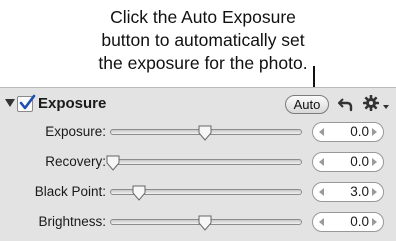  Describe the element at coordinates (72, 103) in the screenshot. I see `section-title: Exposure` at that location.